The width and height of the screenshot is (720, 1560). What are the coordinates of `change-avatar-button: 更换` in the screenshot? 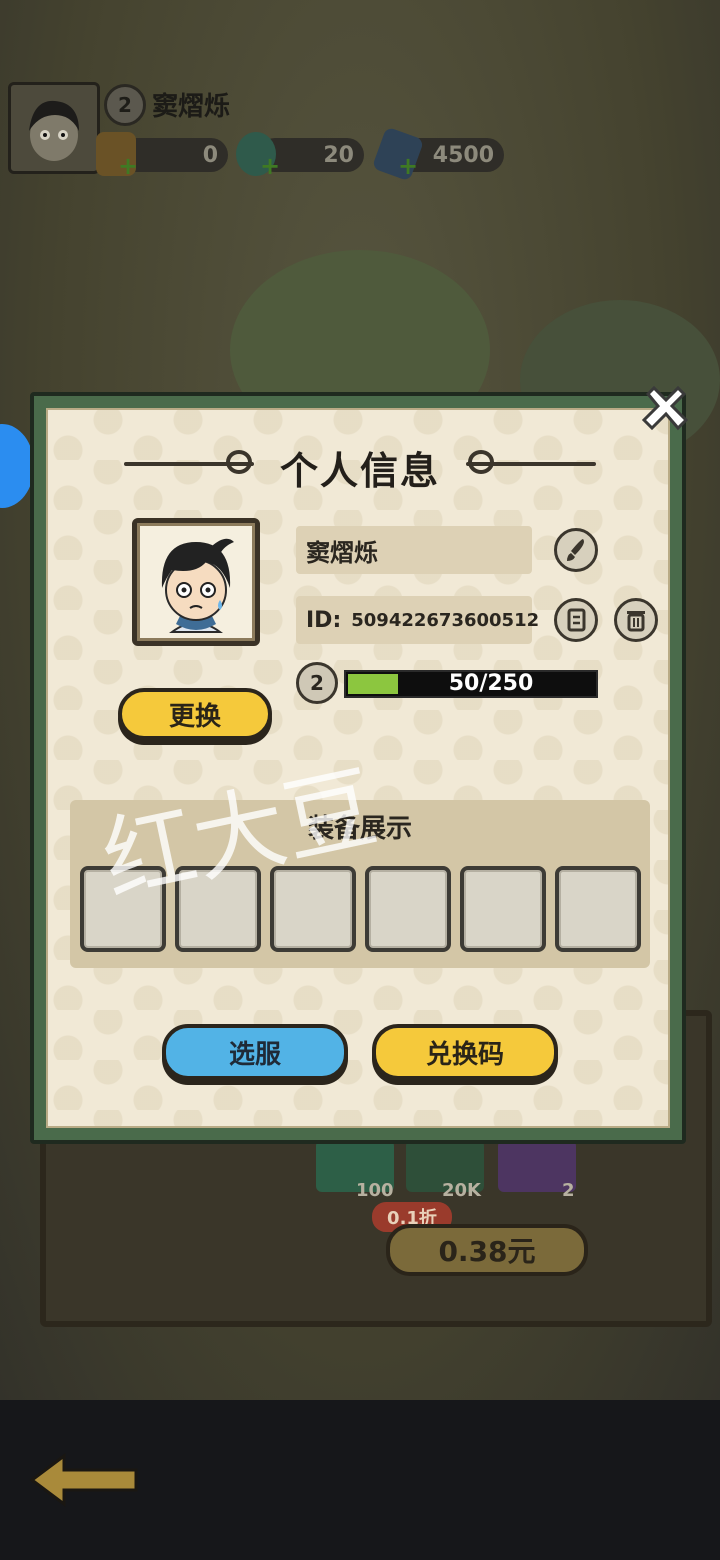 It's located at (195, 714).